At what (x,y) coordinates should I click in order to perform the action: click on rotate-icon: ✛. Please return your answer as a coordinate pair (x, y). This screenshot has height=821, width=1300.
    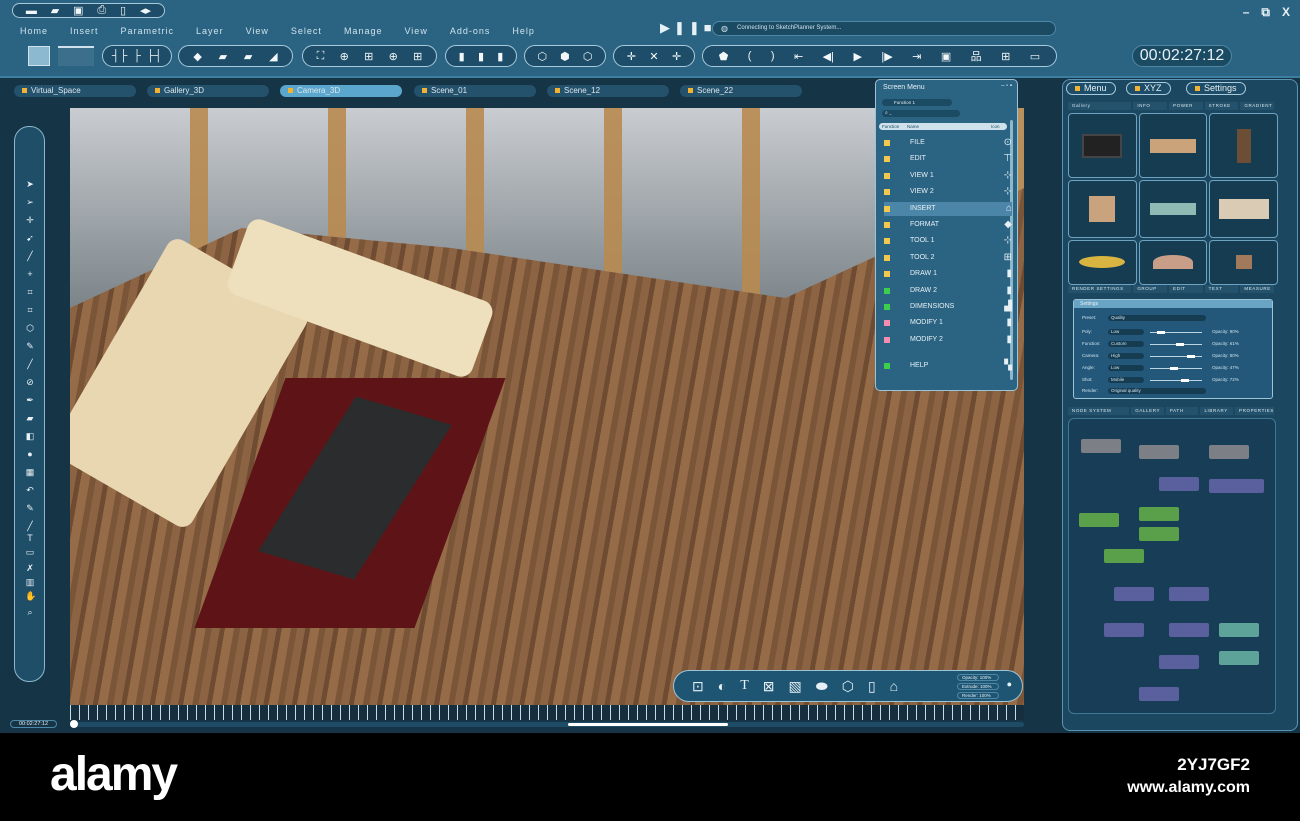
    Looking at the image, I should click on (676, 56).